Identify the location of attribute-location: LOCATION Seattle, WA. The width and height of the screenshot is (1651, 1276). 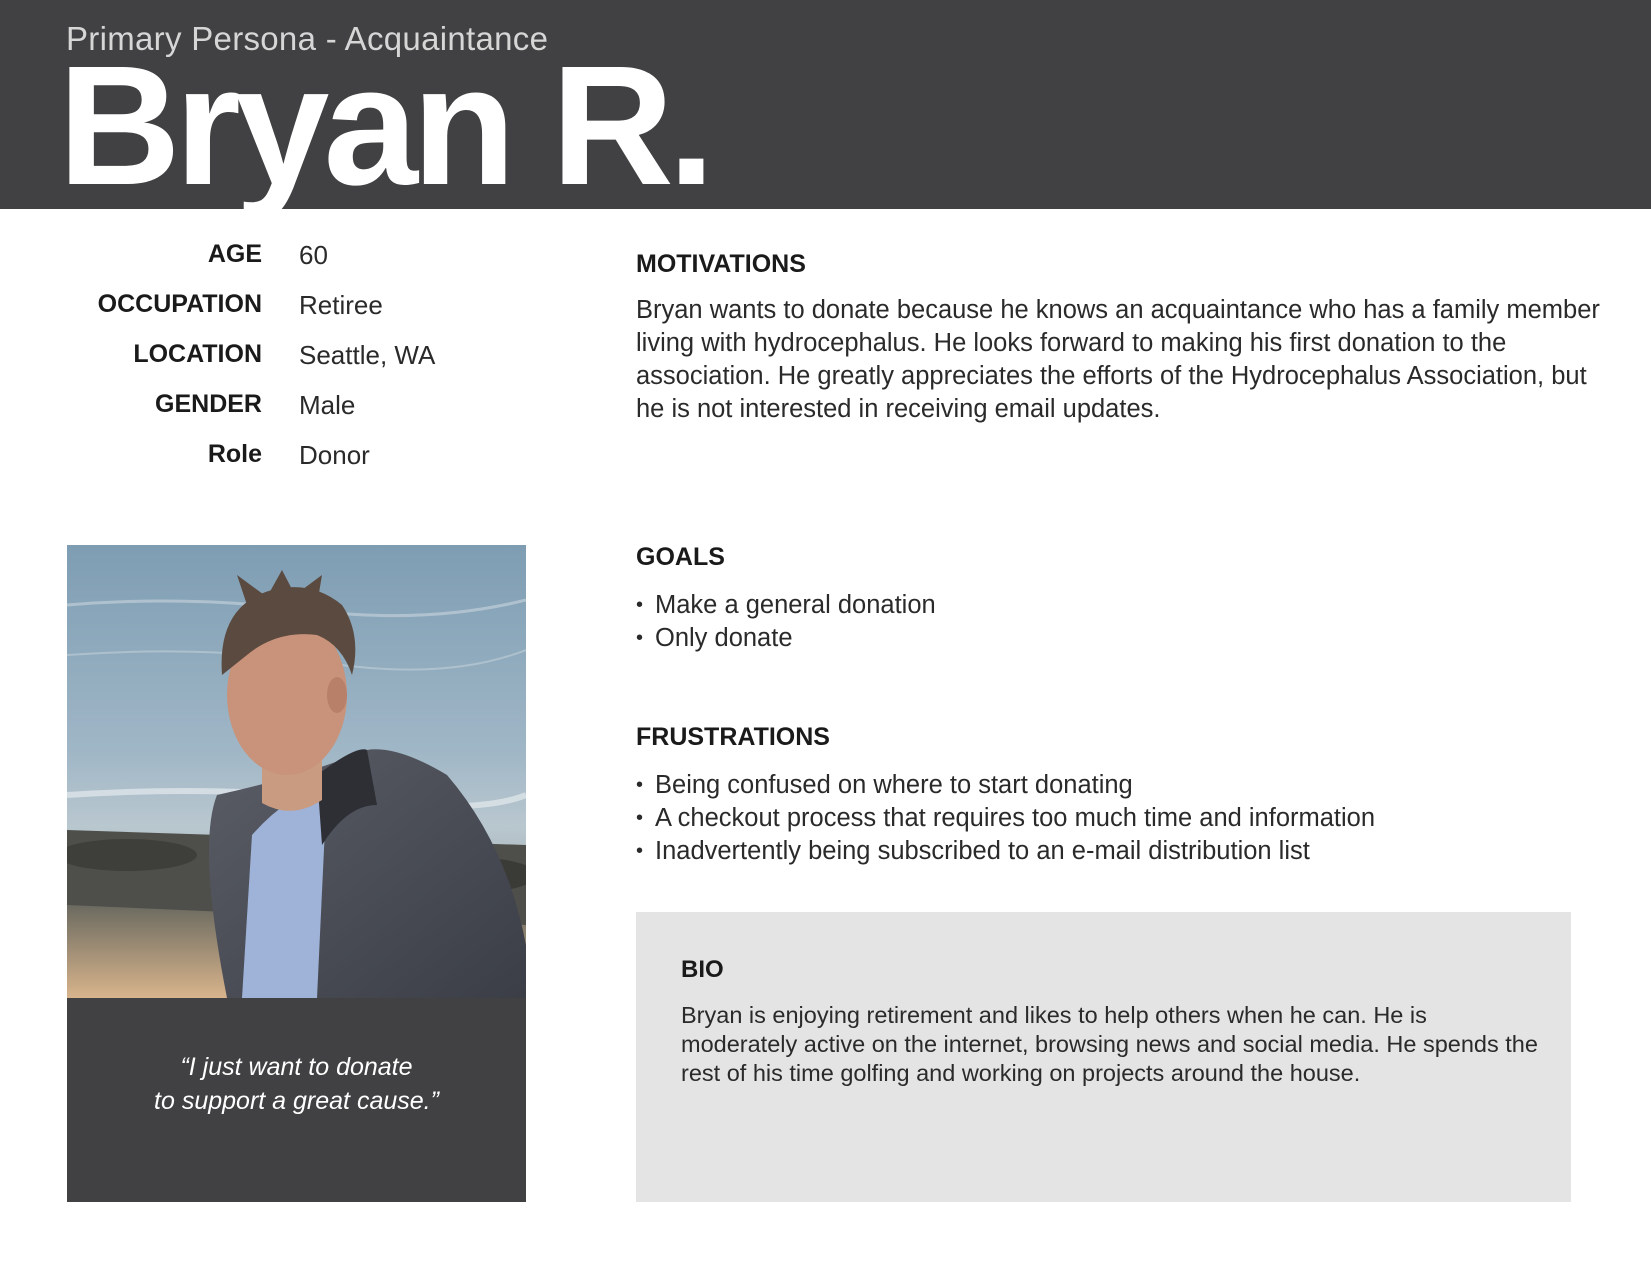
(280, 360).